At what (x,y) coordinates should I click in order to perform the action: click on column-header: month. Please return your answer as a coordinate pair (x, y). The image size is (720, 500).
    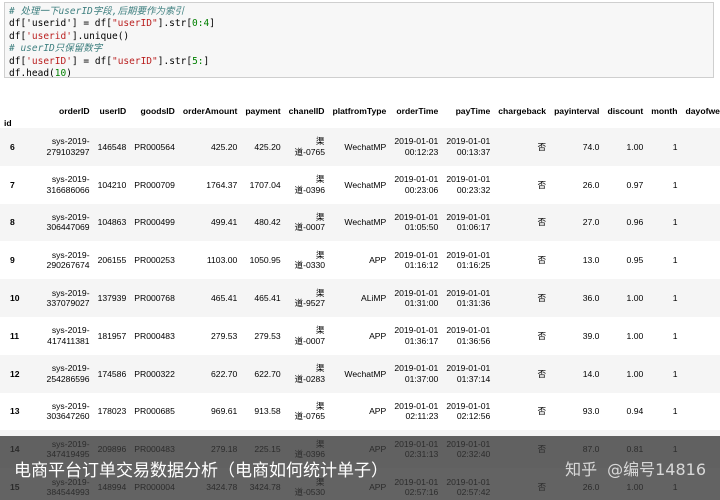
    Looking at the image, I should click on (664, 111).